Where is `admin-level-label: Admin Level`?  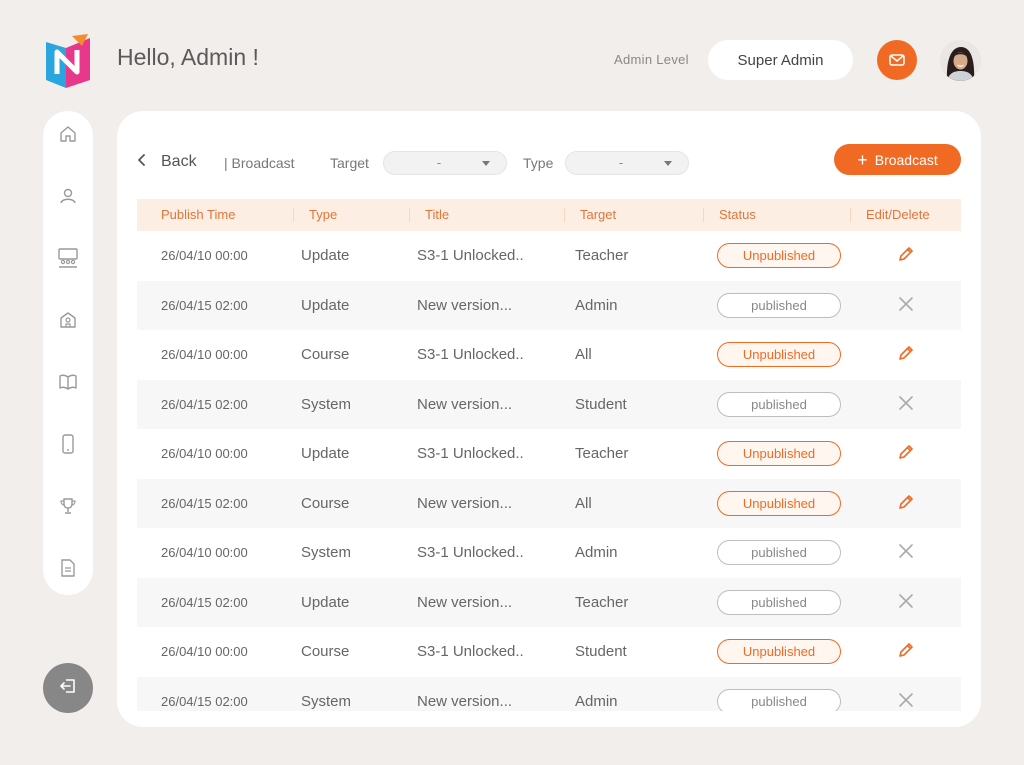
admin-level-label: Admin Level is located at coordinates (651, 59).